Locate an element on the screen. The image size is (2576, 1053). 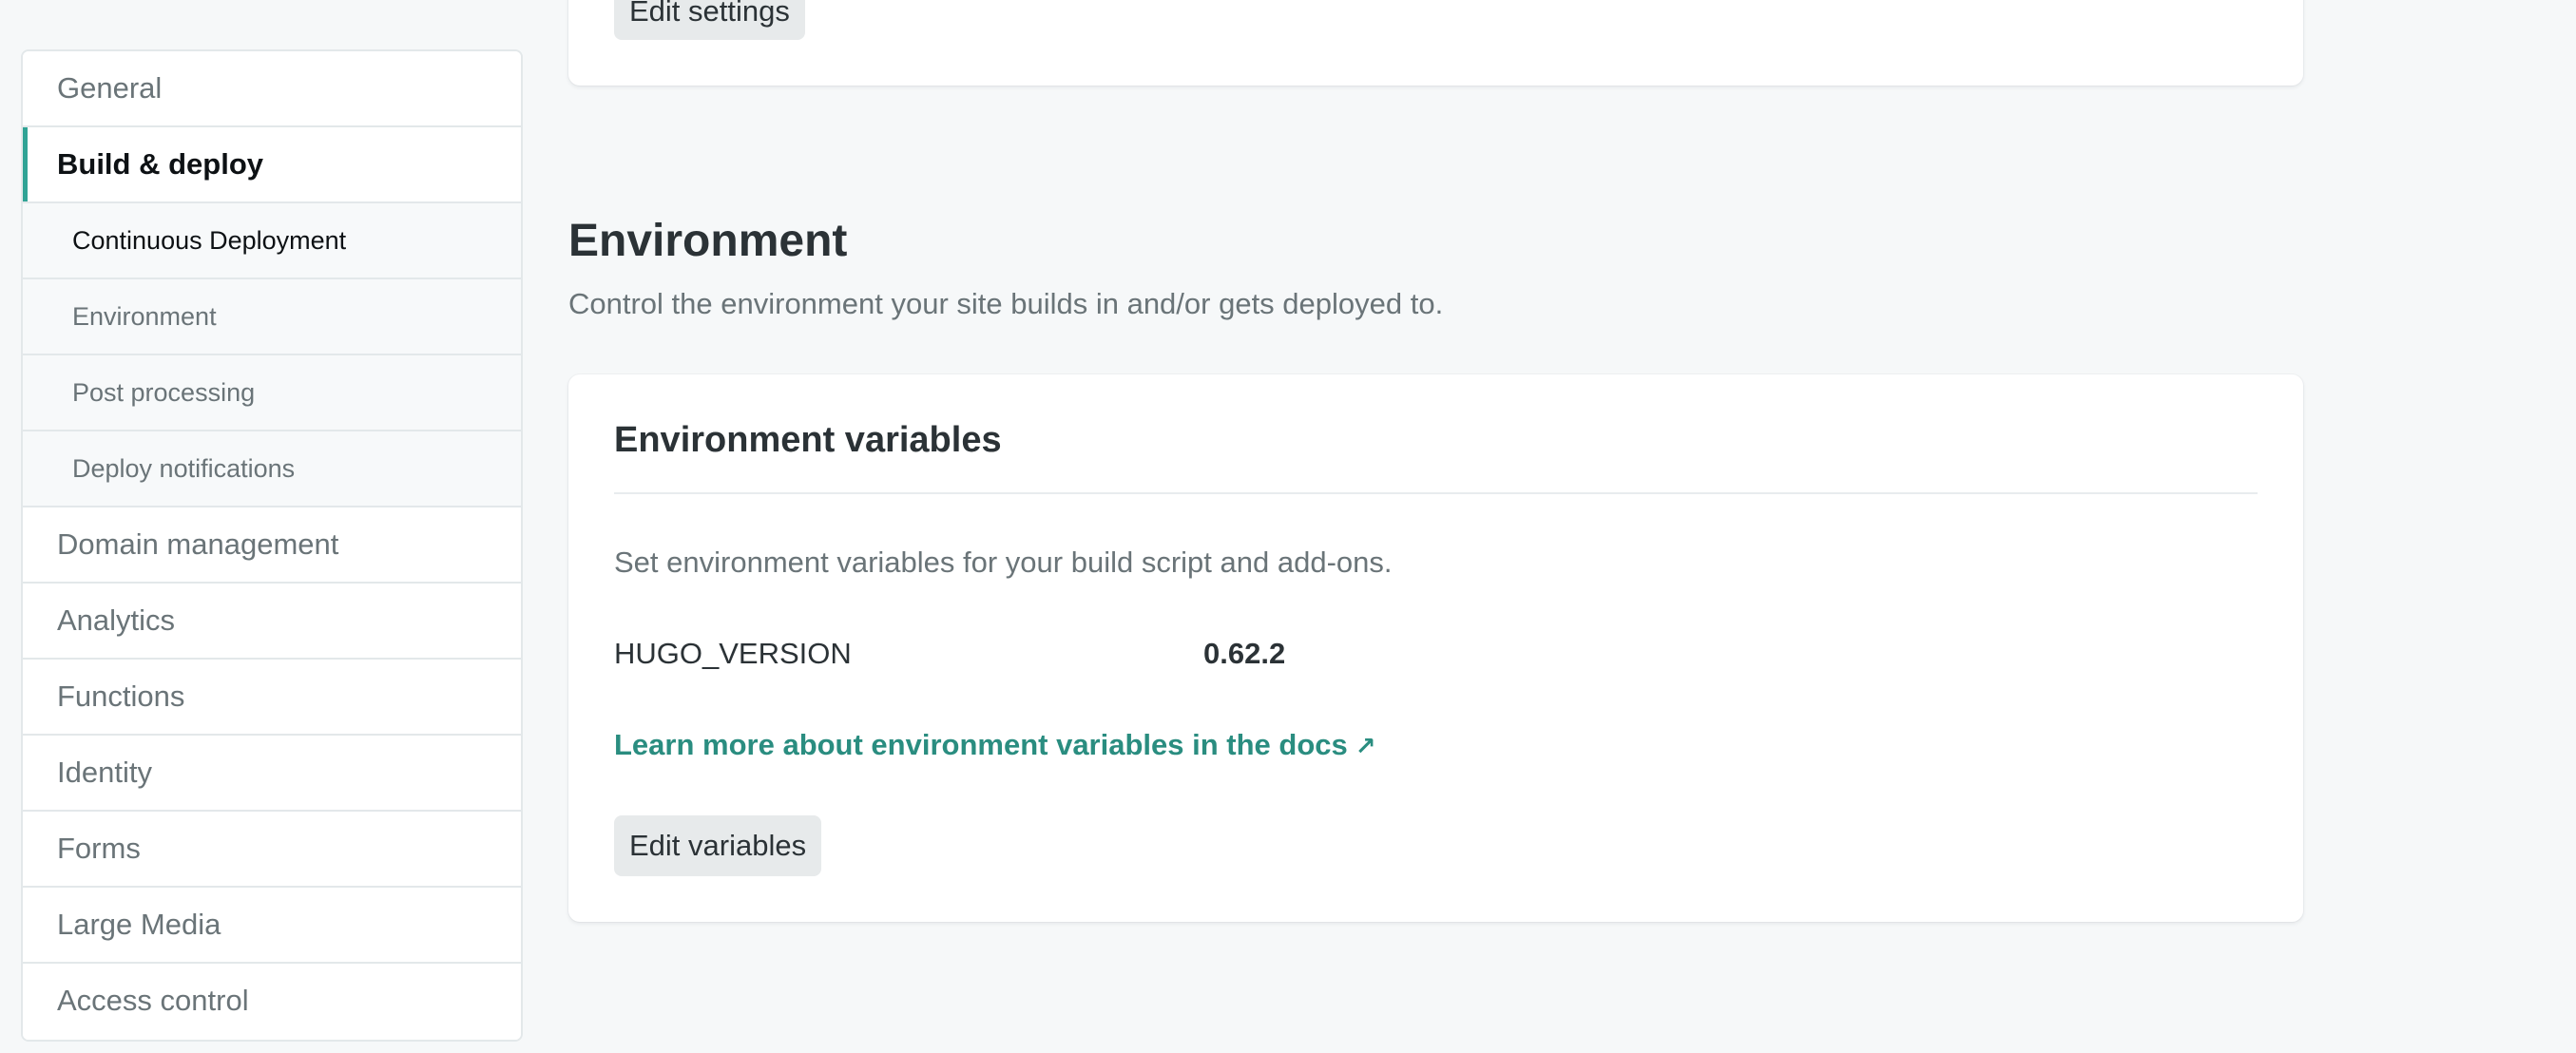
sidebar-subitem-post-processing: Post processing is located at coordinates (272, 393).